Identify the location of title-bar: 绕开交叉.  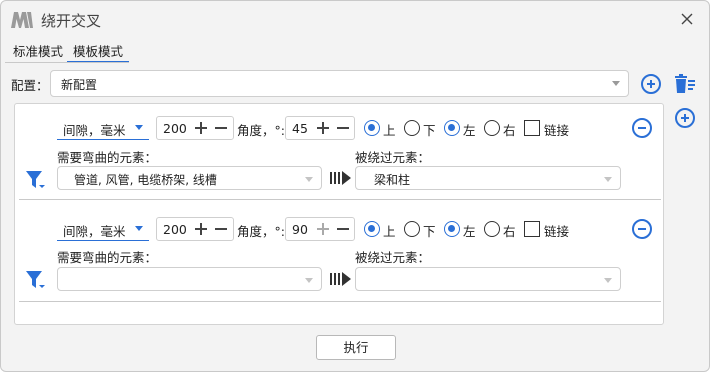
(355, 20).